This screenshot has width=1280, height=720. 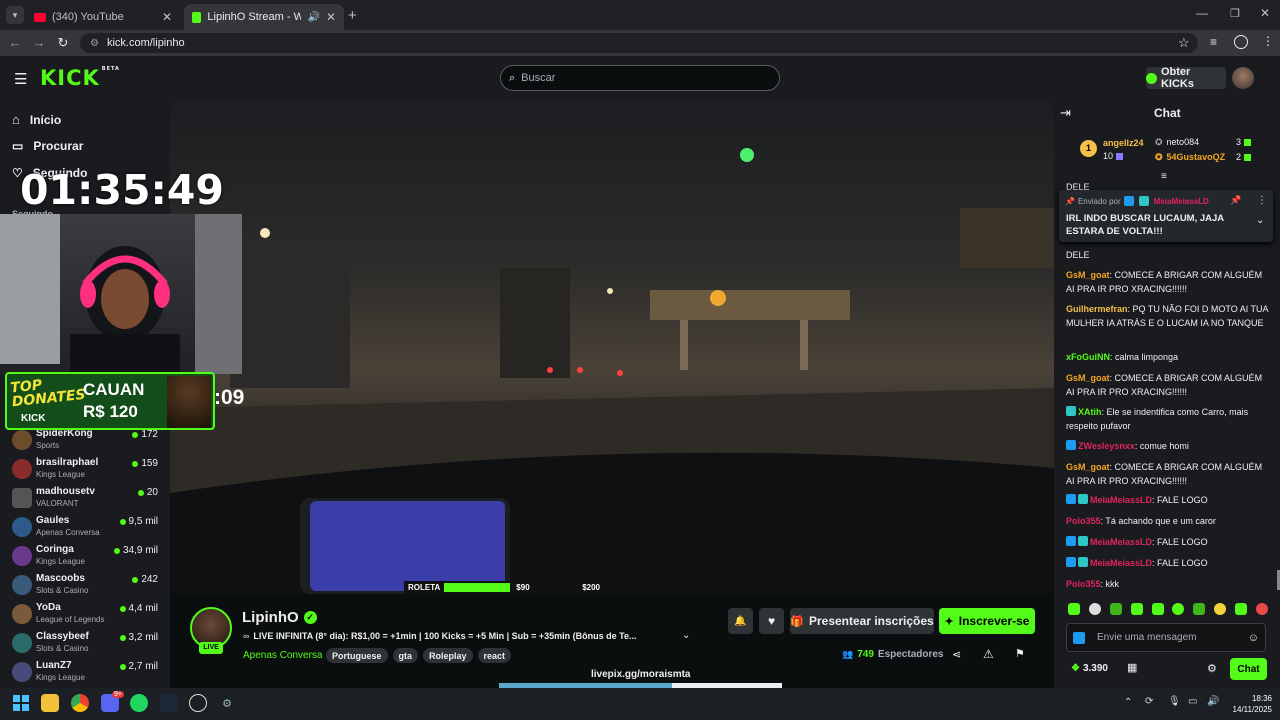 What do you see at coordinates (87, 644) in the screenshot?
I see `sidebar-channel: Classybeef Slots & Casino 3,2 mil` at bounding box center [87, 644].